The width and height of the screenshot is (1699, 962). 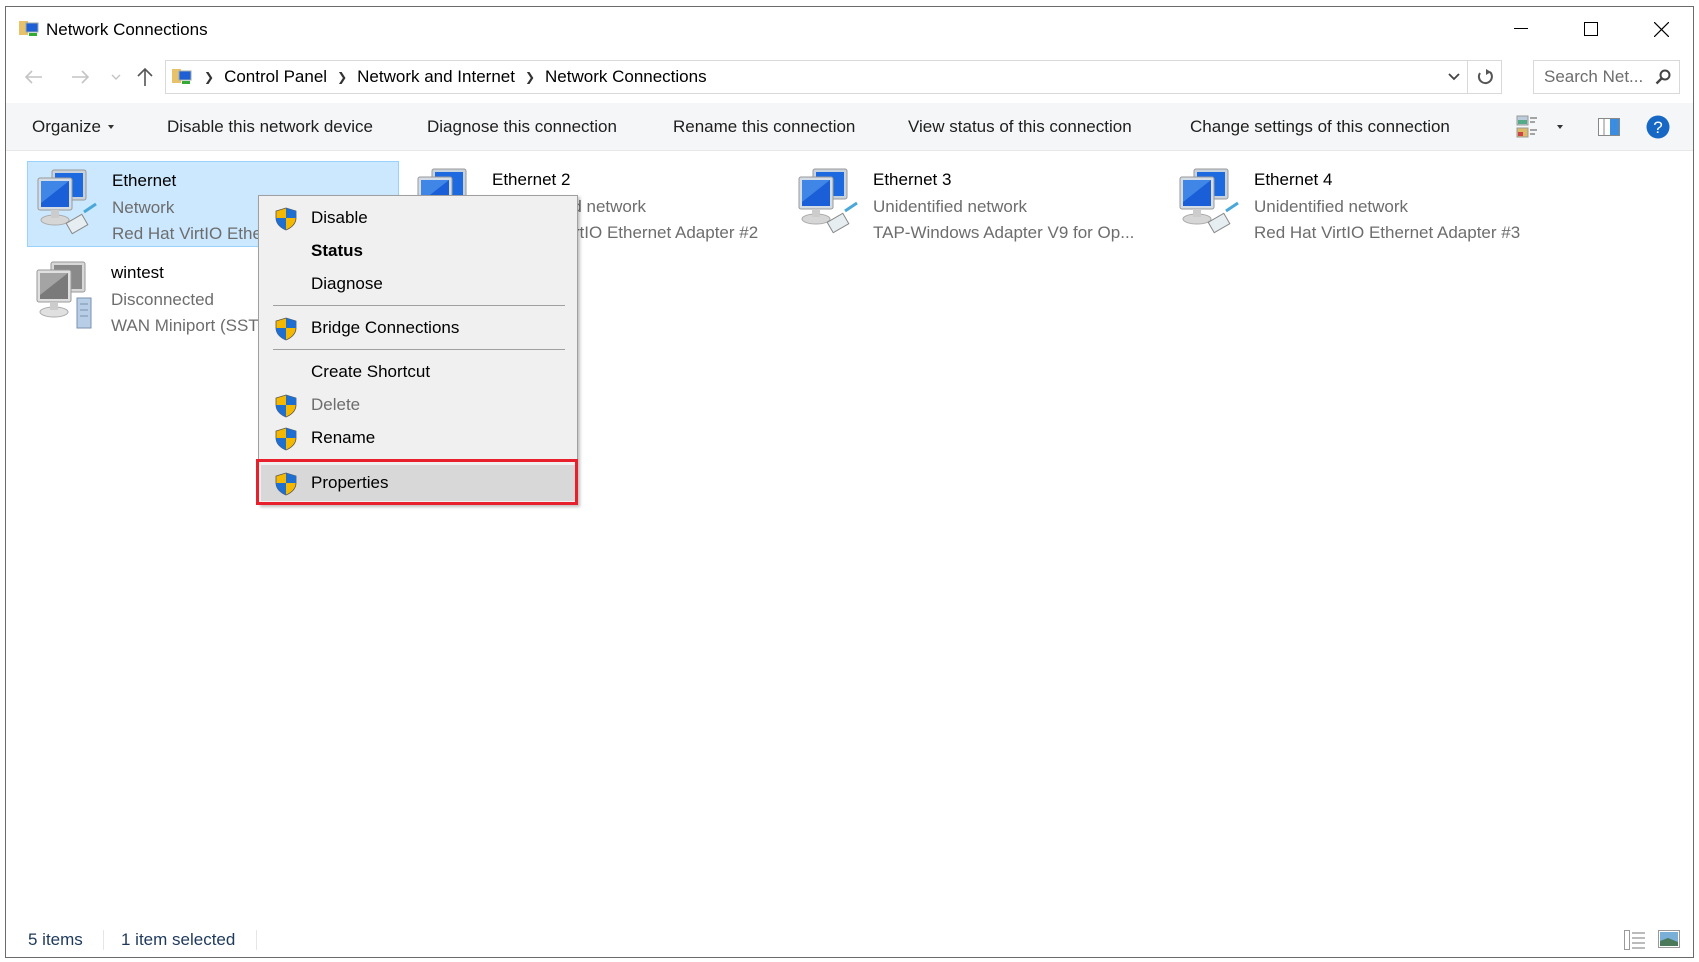 I want to click on forward-button, so click(x=80, y=77).